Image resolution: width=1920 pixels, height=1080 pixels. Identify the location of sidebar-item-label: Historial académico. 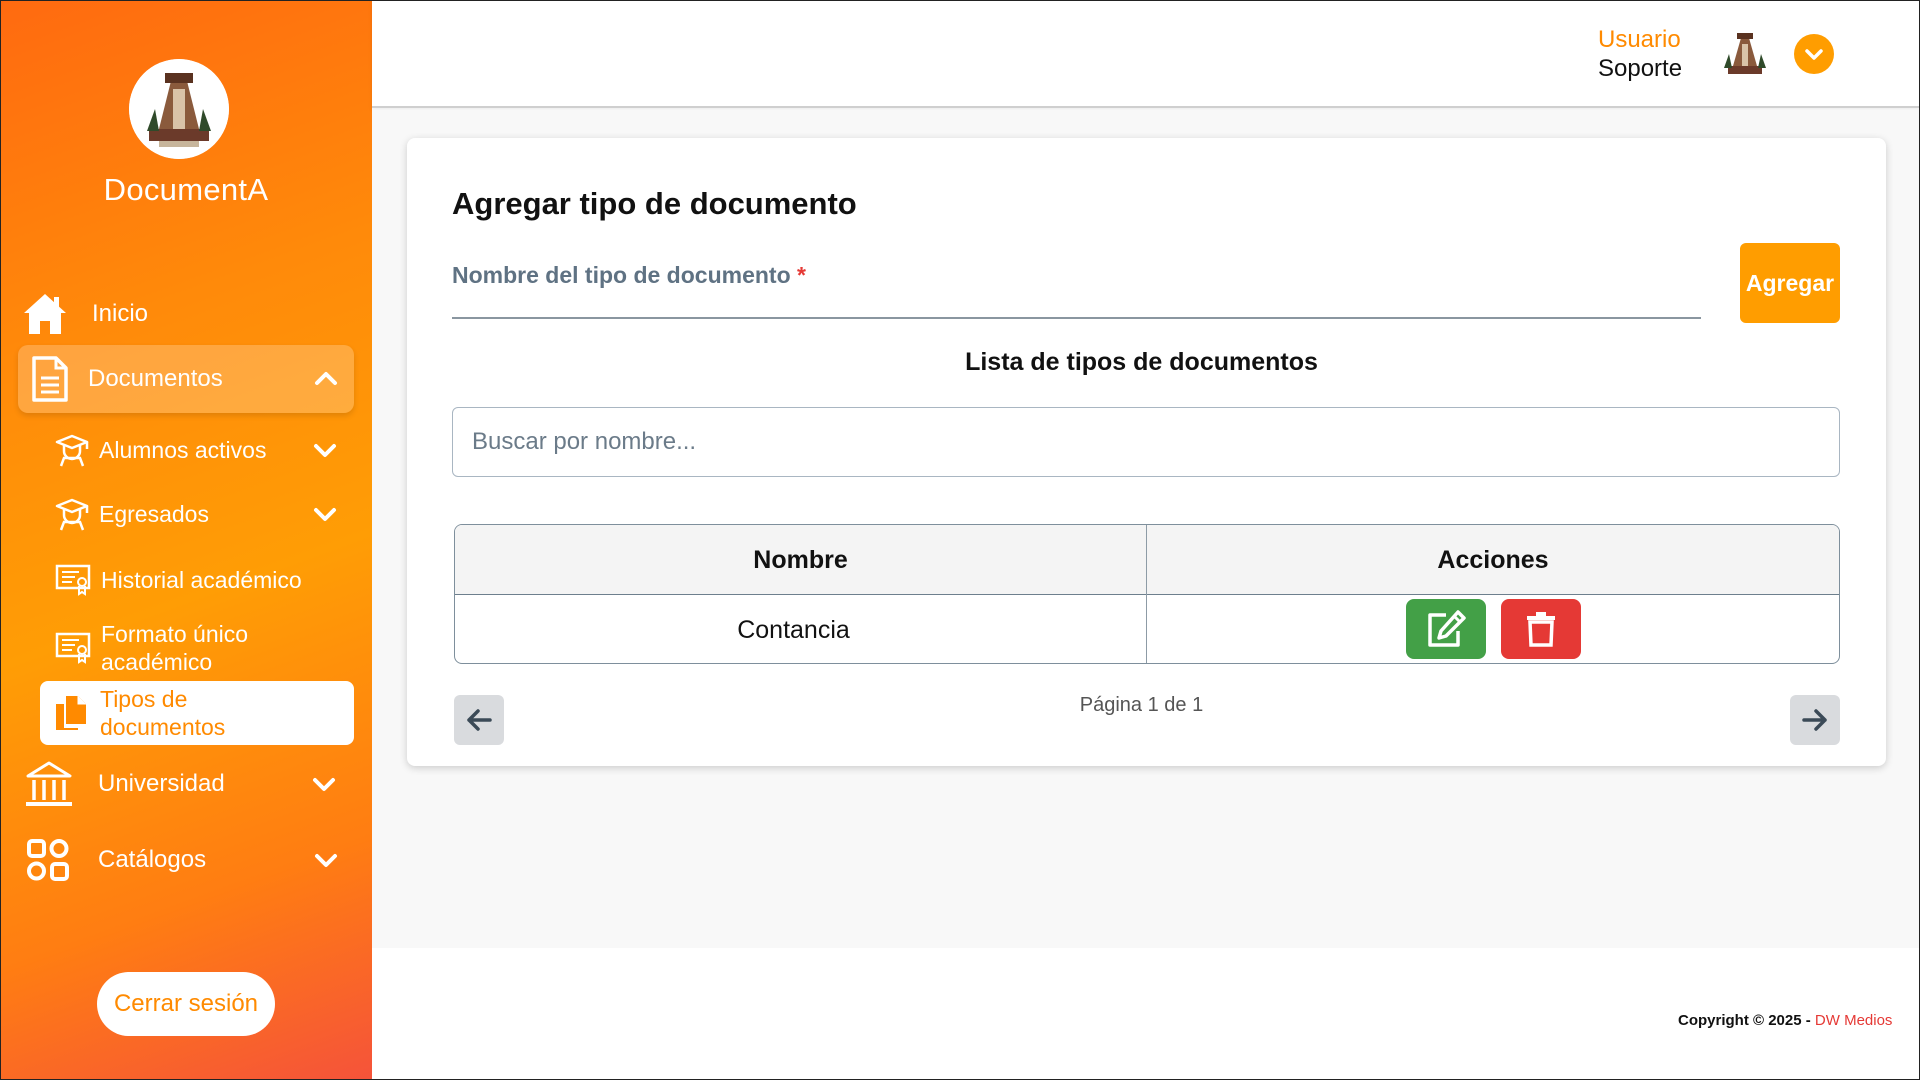
(201, 580).